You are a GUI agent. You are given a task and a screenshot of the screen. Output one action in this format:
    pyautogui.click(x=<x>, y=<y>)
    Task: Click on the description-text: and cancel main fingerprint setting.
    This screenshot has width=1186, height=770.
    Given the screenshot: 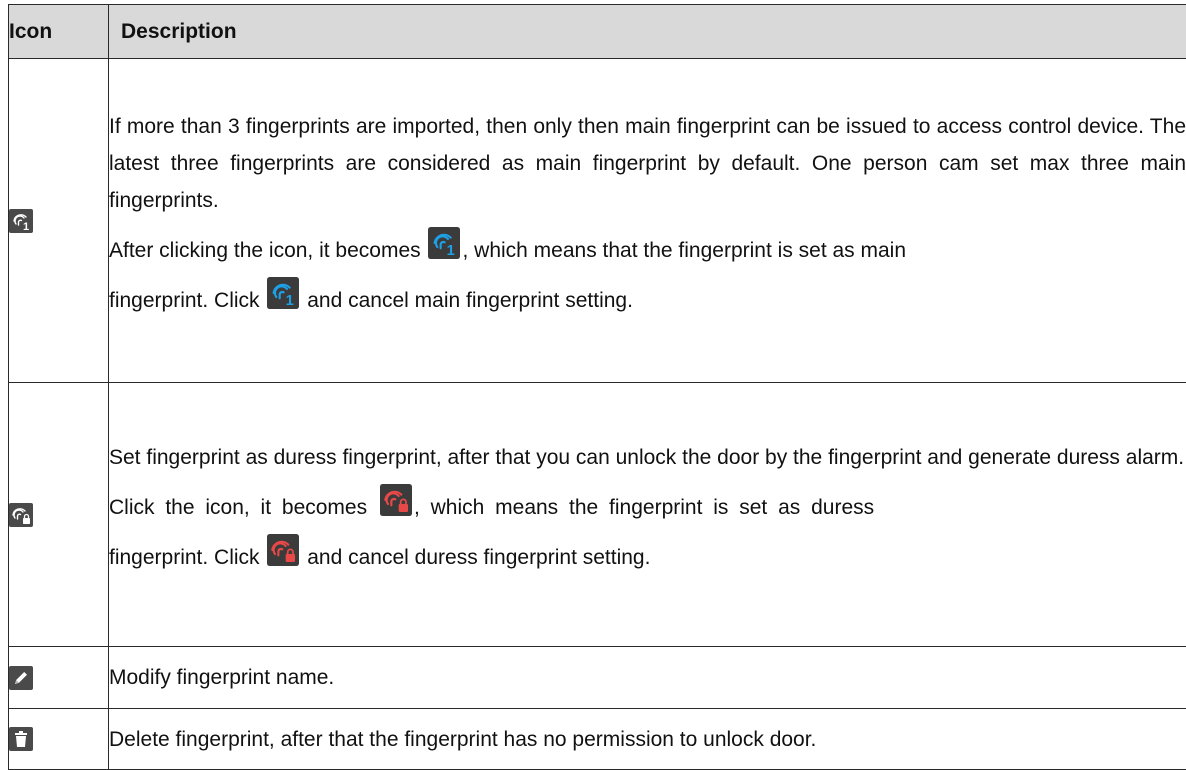 What is the action you would take?
    pyautogui.click(x=470, y=300)
    